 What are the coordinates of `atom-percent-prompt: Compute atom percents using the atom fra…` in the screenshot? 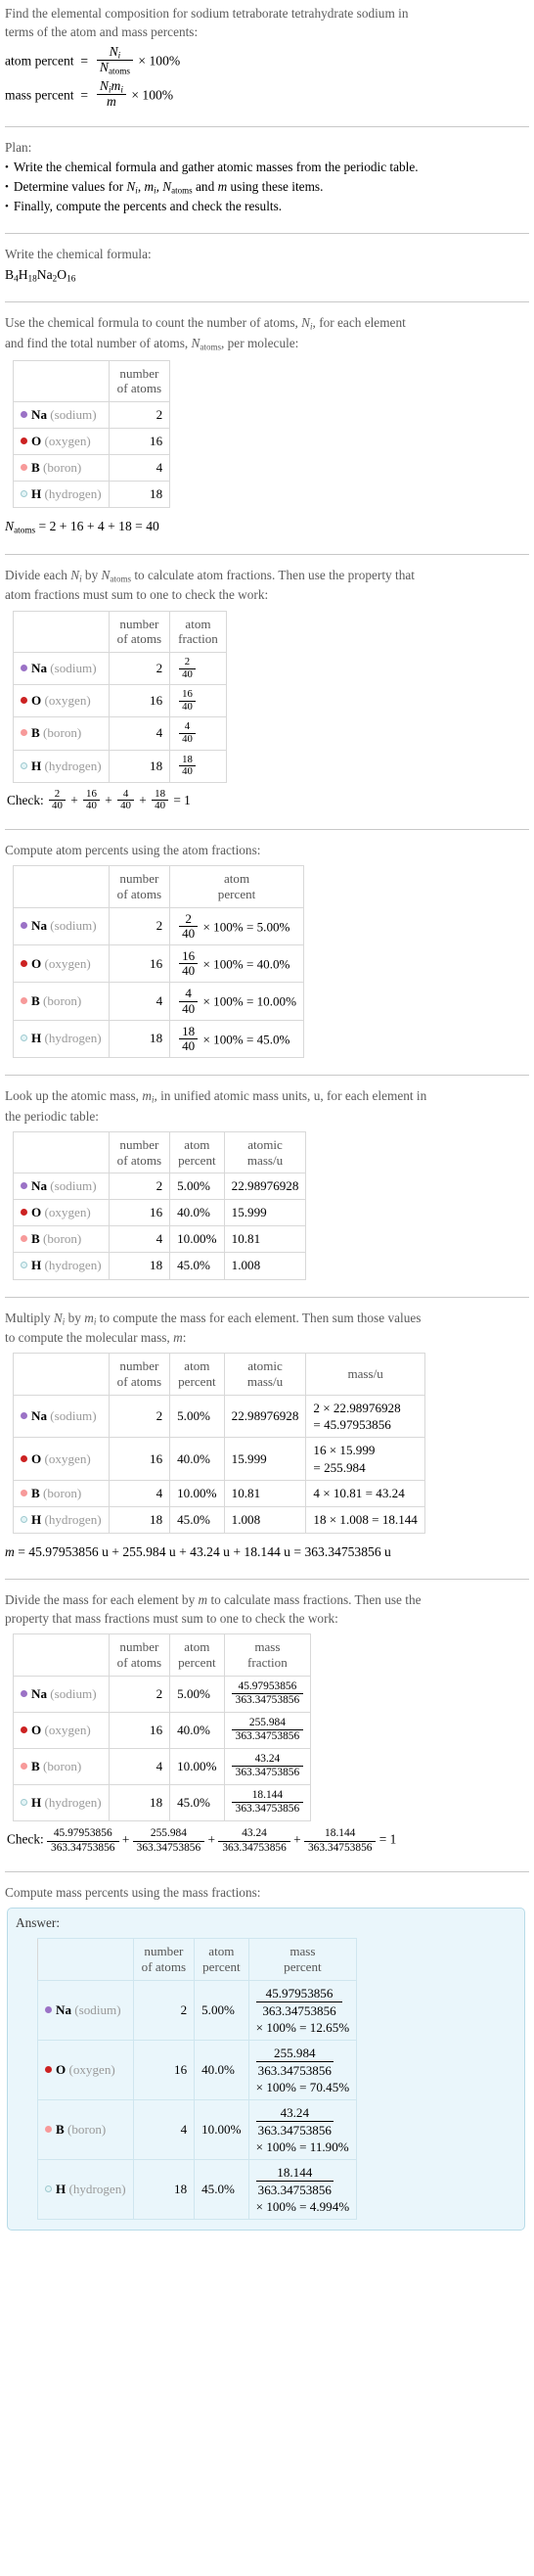 It's located at (133, 851).